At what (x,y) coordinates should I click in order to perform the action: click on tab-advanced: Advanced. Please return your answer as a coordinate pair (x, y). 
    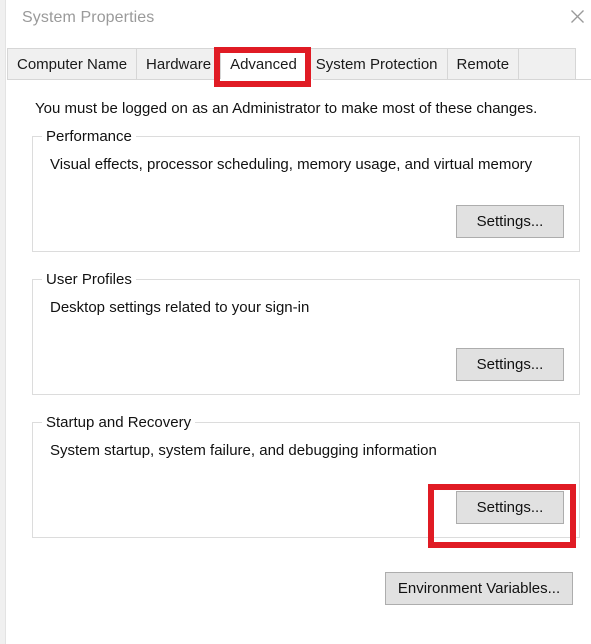
    Looking at the image, I should click on (264, 64).